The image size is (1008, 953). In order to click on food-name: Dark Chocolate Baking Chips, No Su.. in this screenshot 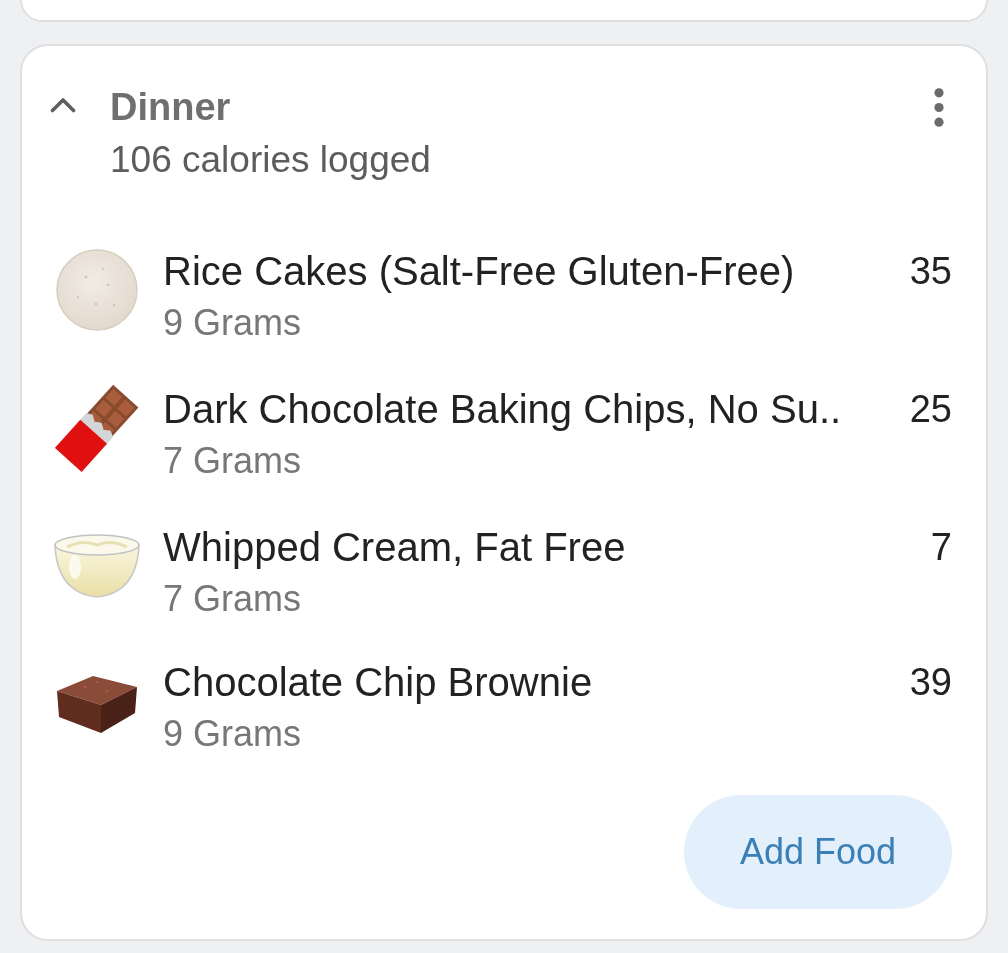, I will do `click(502, 409)`.